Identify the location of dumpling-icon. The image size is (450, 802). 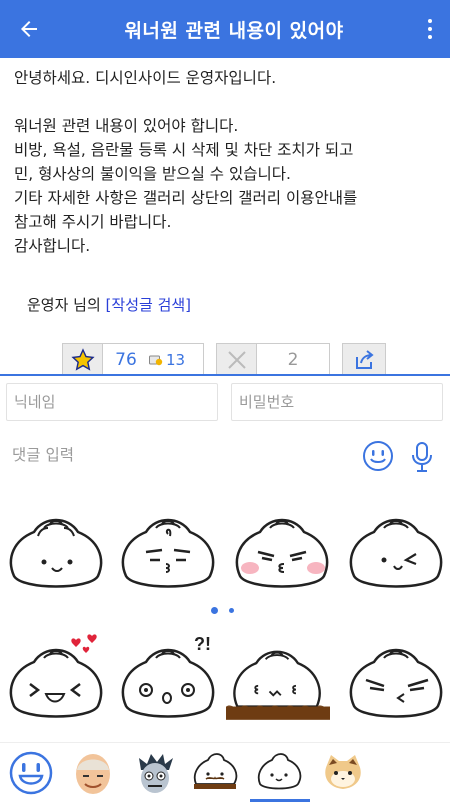
(279, 771).